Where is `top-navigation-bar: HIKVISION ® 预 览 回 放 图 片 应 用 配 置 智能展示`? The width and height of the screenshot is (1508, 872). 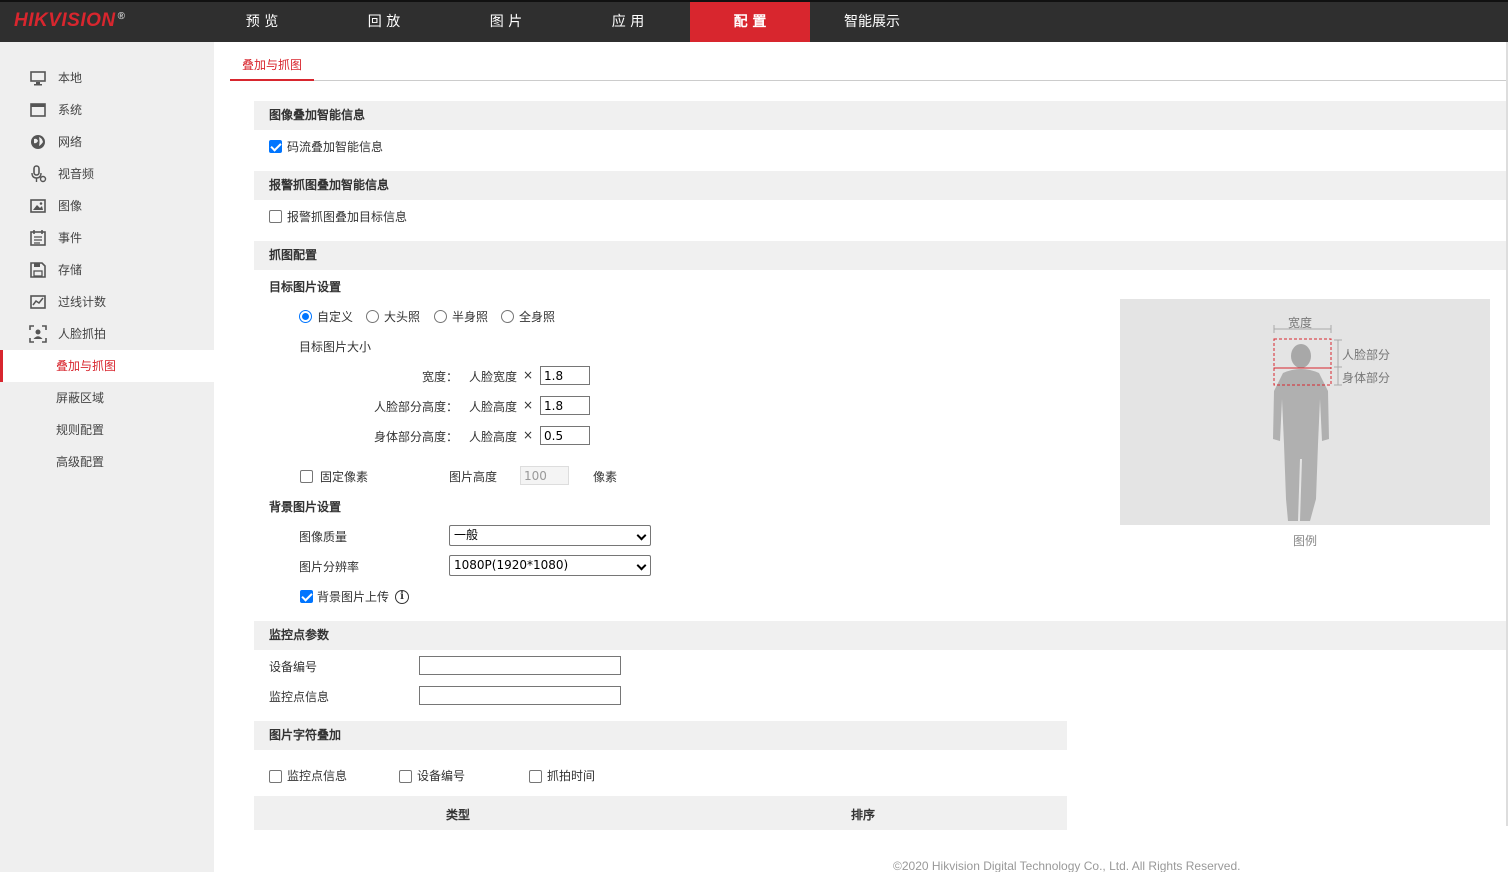 top-navigation-bar: HIKVISION ® 预 览 回 放 图 片 应 用 配 置 智能展示 is located at coordinates (754, 21).